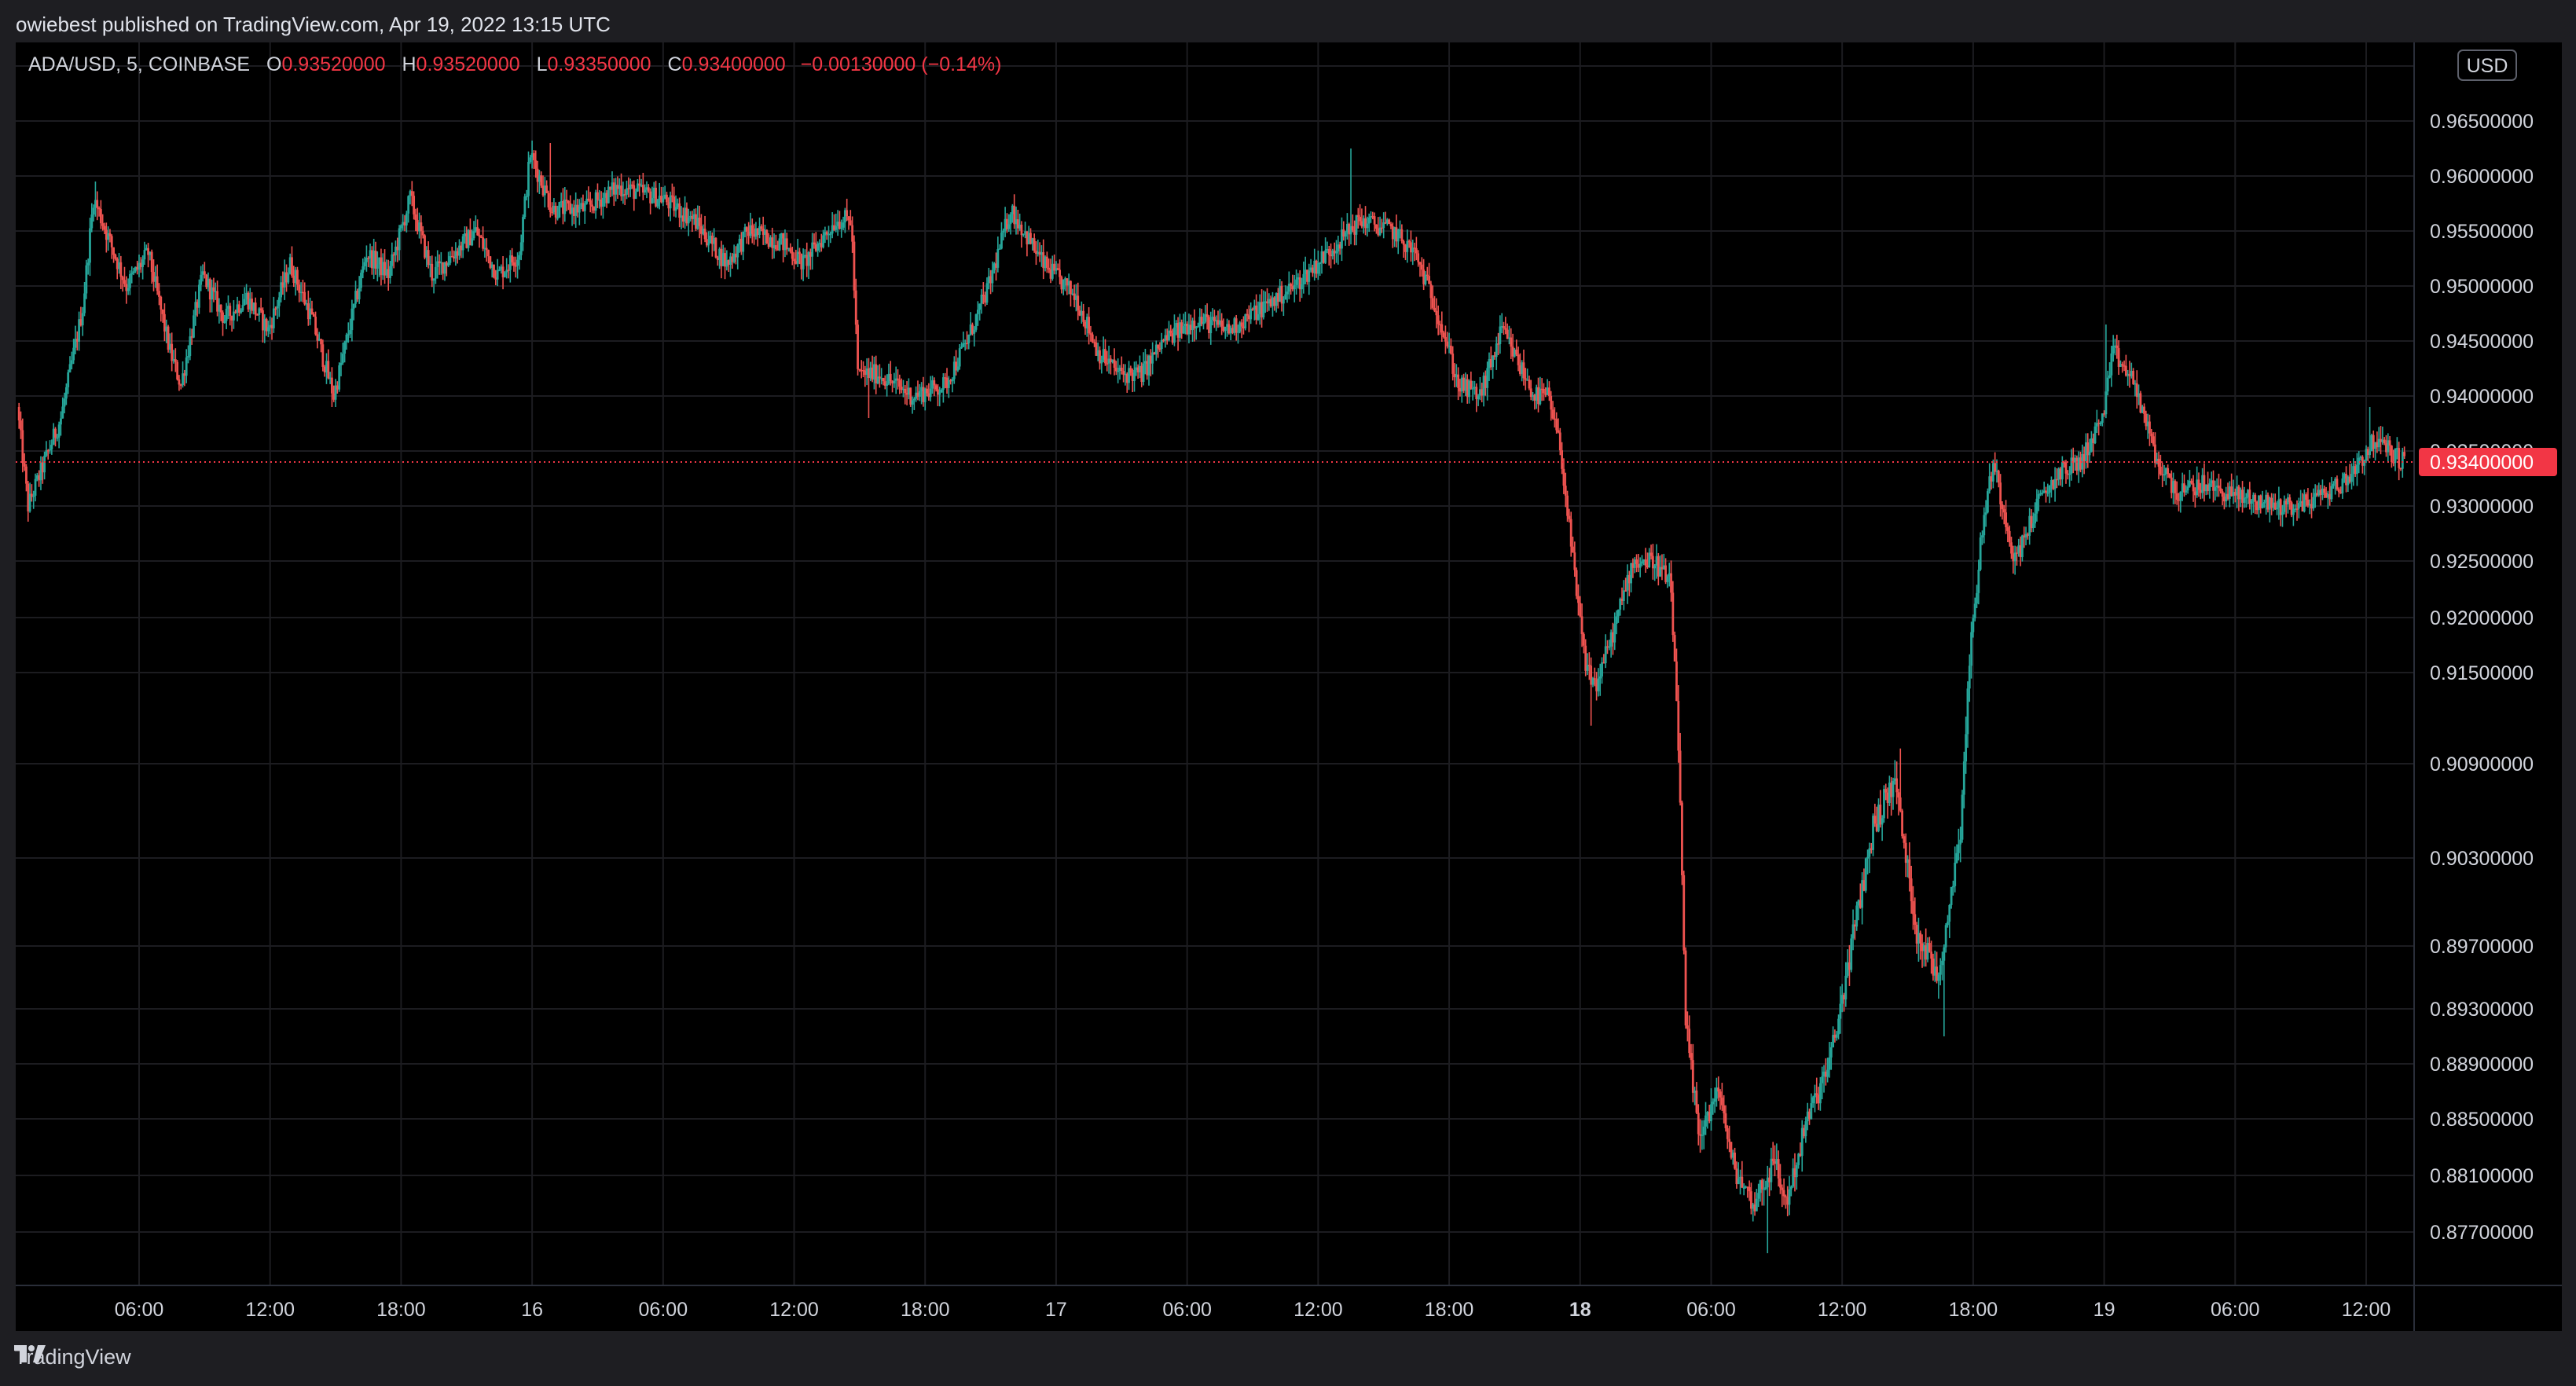 This screenshot has height=1386, width=2576. Describe the element at coordinates (2487, 66) in the screenshot. I see `currency-label: USD` at that location.